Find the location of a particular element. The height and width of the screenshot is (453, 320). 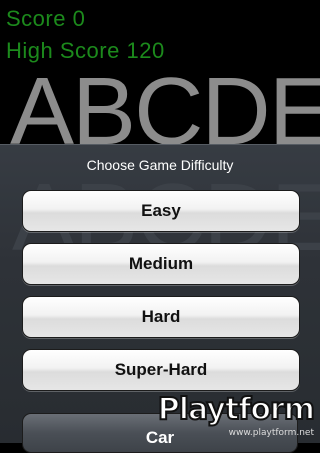

easy-button: Easy is located at coordinates (161, 211).